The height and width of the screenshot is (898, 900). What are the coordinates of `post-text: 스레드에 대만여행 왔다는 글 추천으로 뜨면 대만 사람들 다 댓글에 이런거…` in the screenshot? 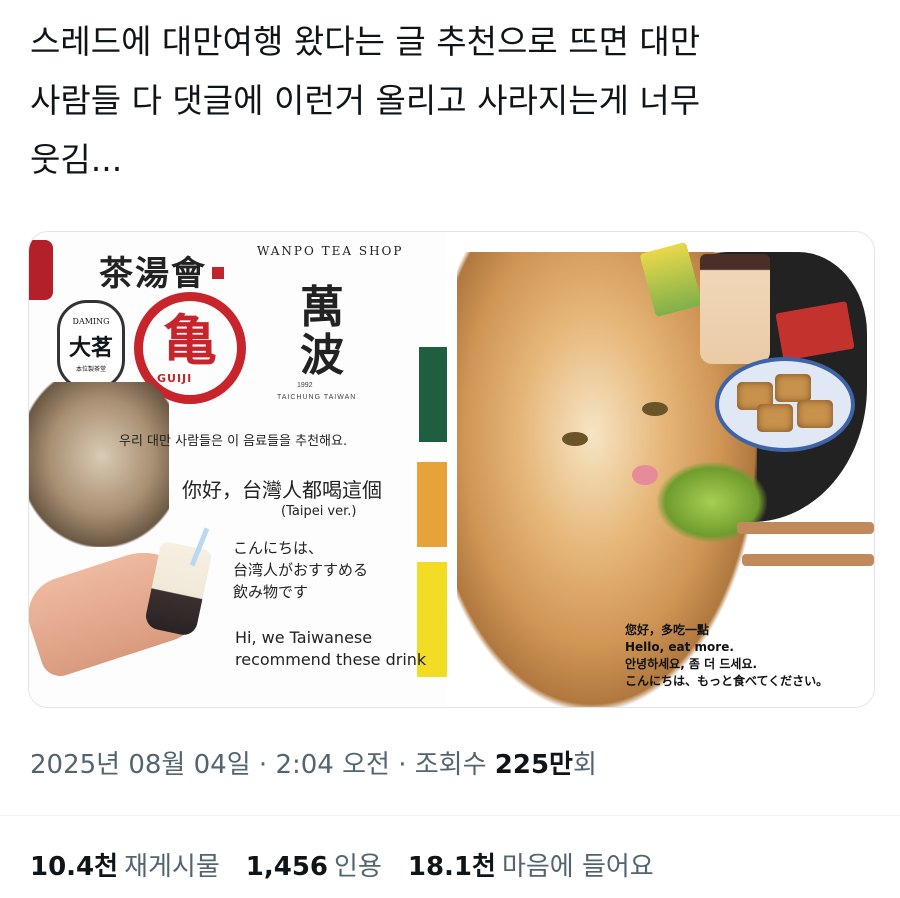 It's located at (365, 100).